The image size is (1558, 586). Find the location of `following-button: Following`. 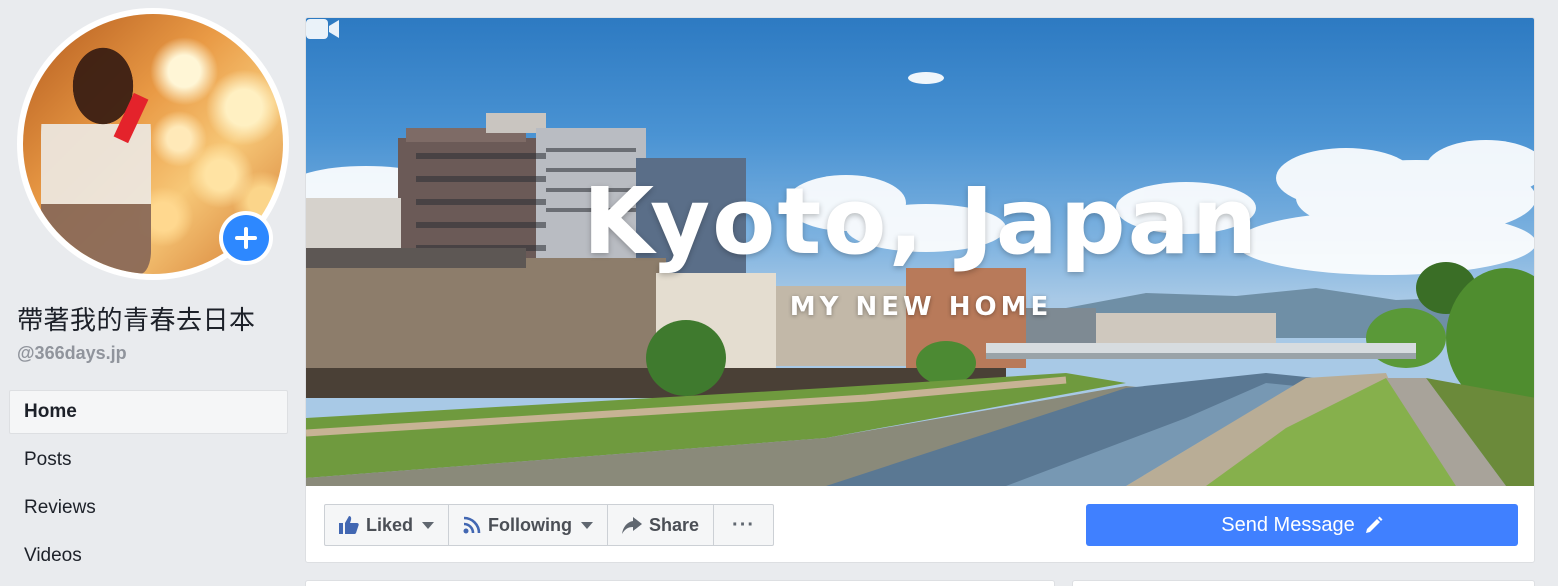

following-button: Following is located at coordinates (528, 525).